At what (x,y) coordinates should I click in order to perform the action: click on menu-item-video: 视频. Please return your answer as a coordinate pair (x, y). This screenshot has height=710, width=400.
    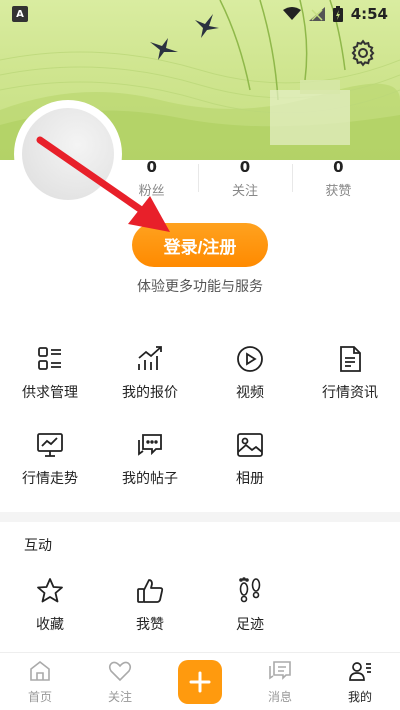
    Looking at the image, I should click on (250, 381).